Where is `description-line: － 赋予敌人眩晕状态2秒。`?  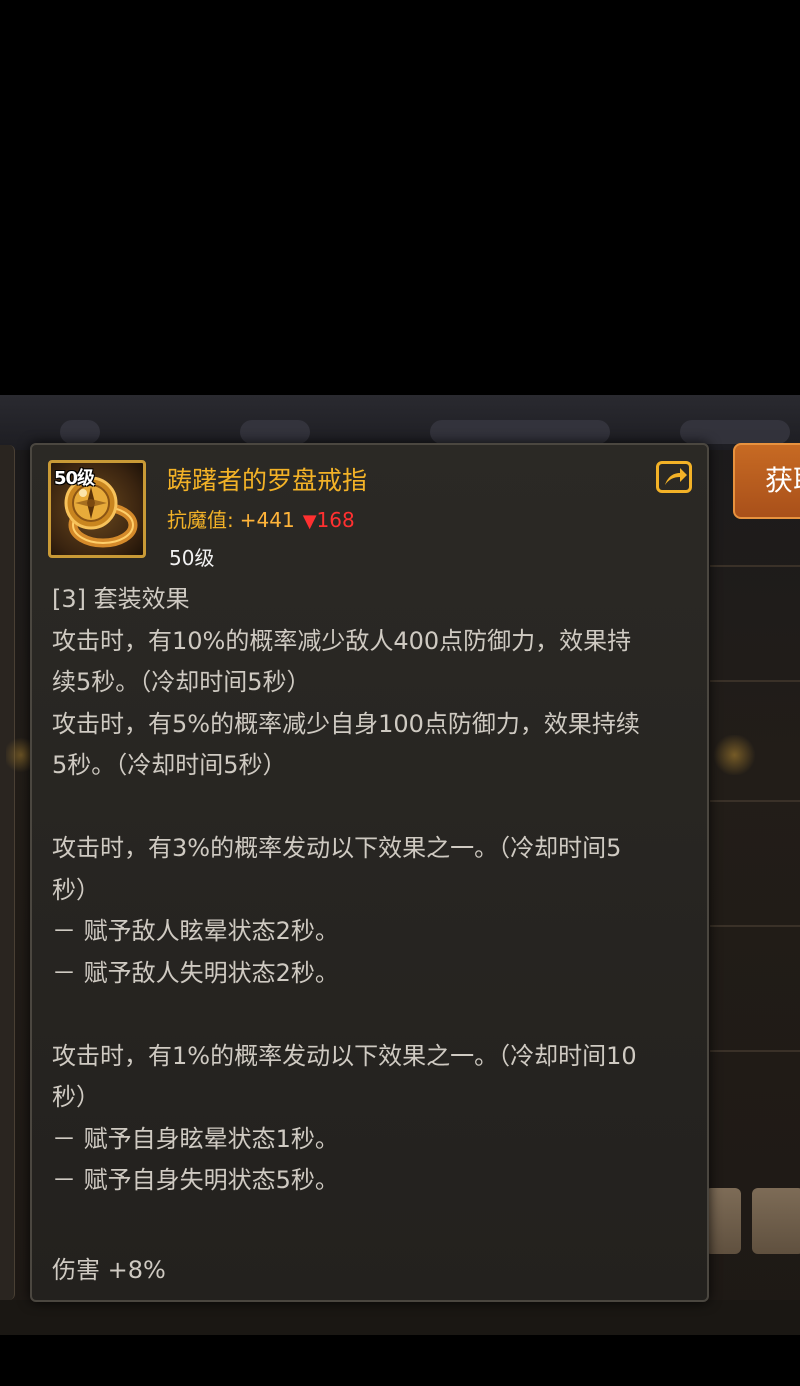 description-line: － 赋予敌人眩晕状态2秒。 is located at coordinates (195, 931).